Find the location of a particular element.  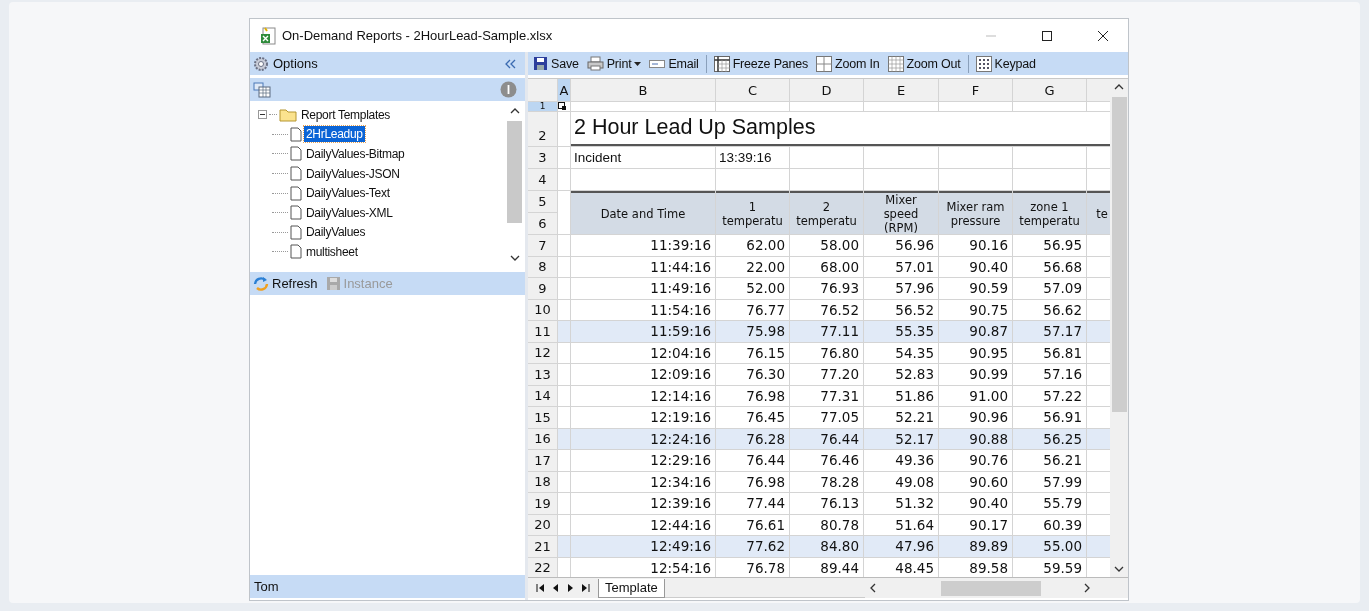

templates-icon is located at coordinates (262, 89).